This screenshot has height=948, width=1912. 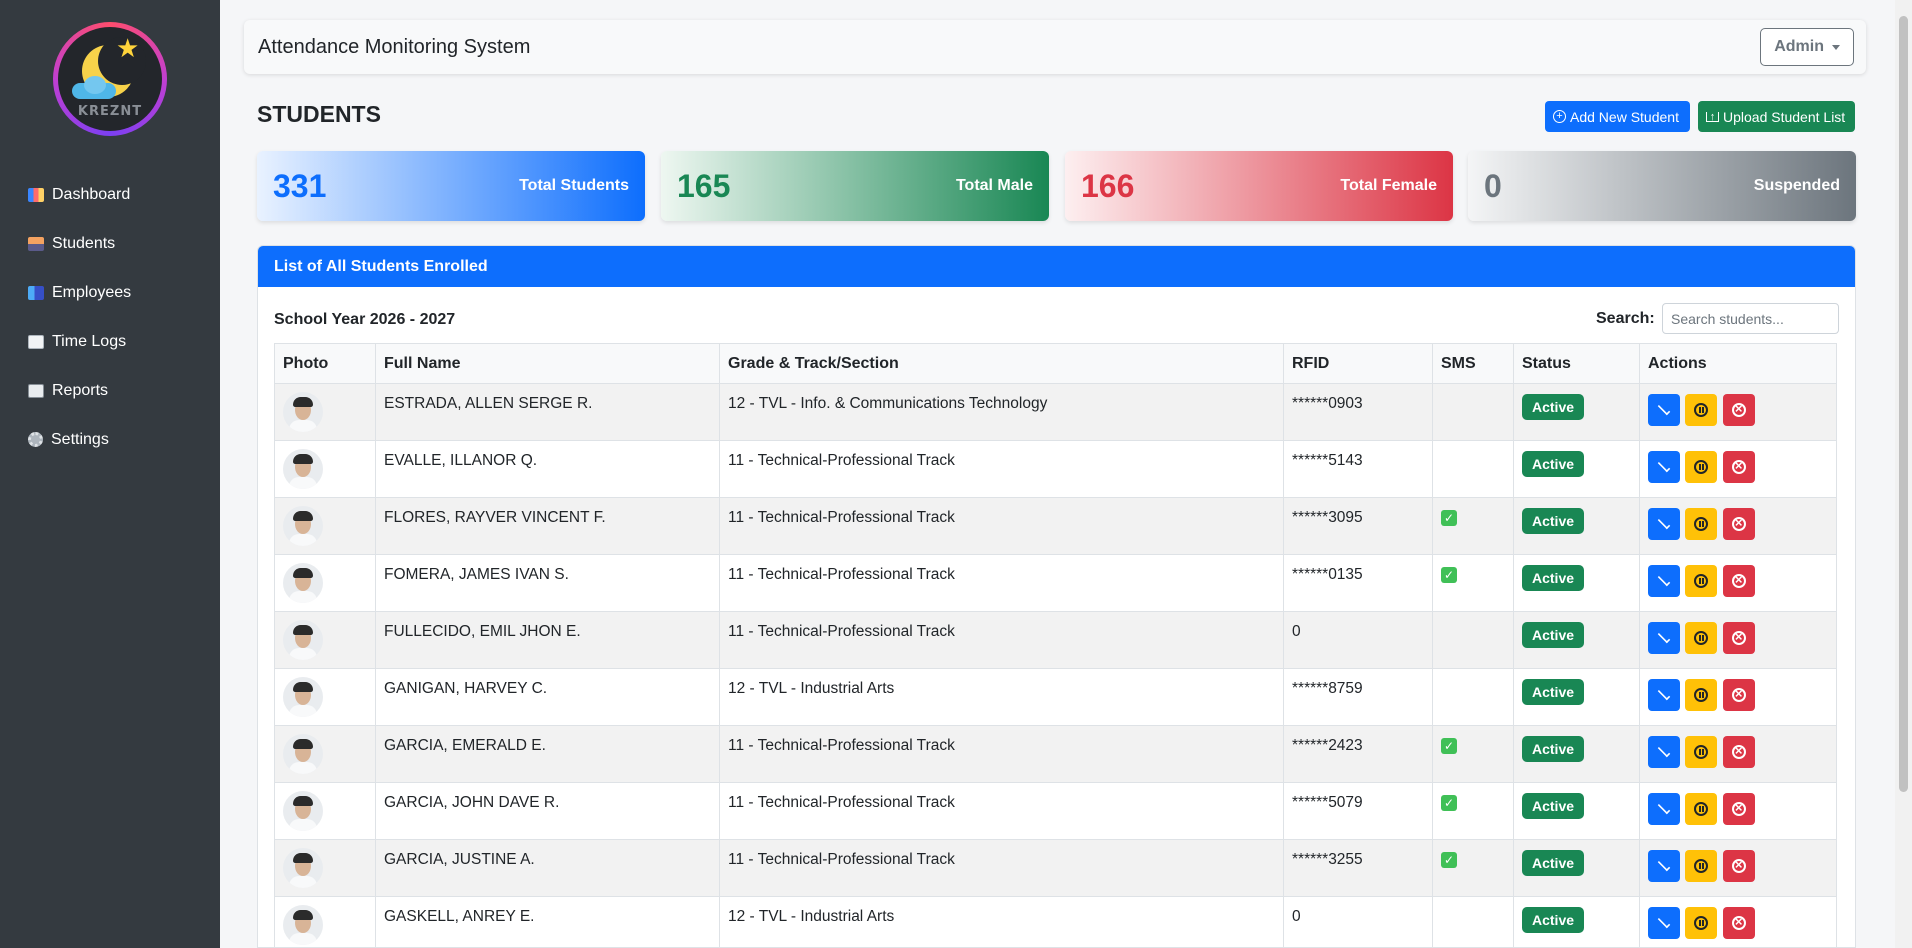 What do you see at coordinates (300, 185) in the screenshot?
I see `stat-value: 331` at bounding box center [300, 185].